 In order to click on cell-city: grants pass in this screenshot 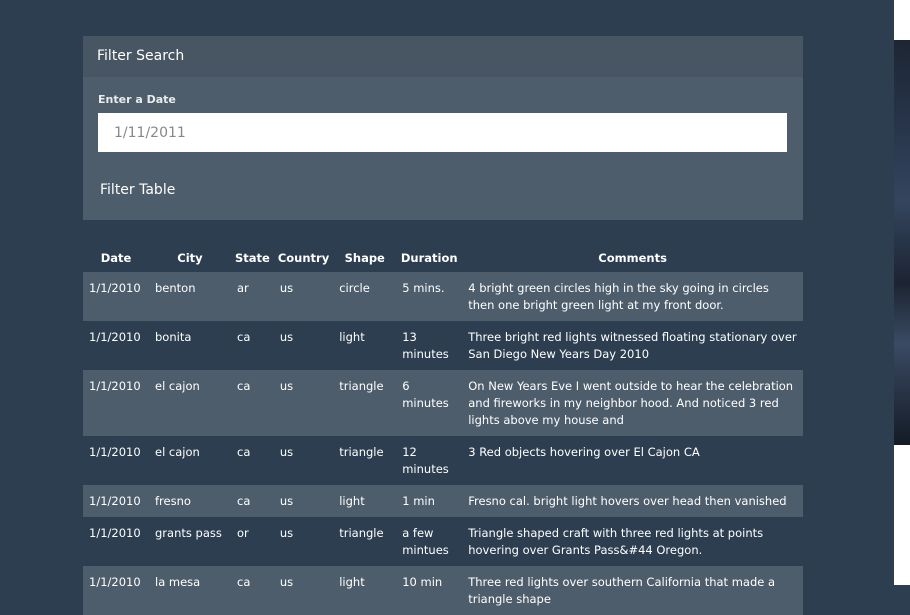, I will do `click(188, 533)`.